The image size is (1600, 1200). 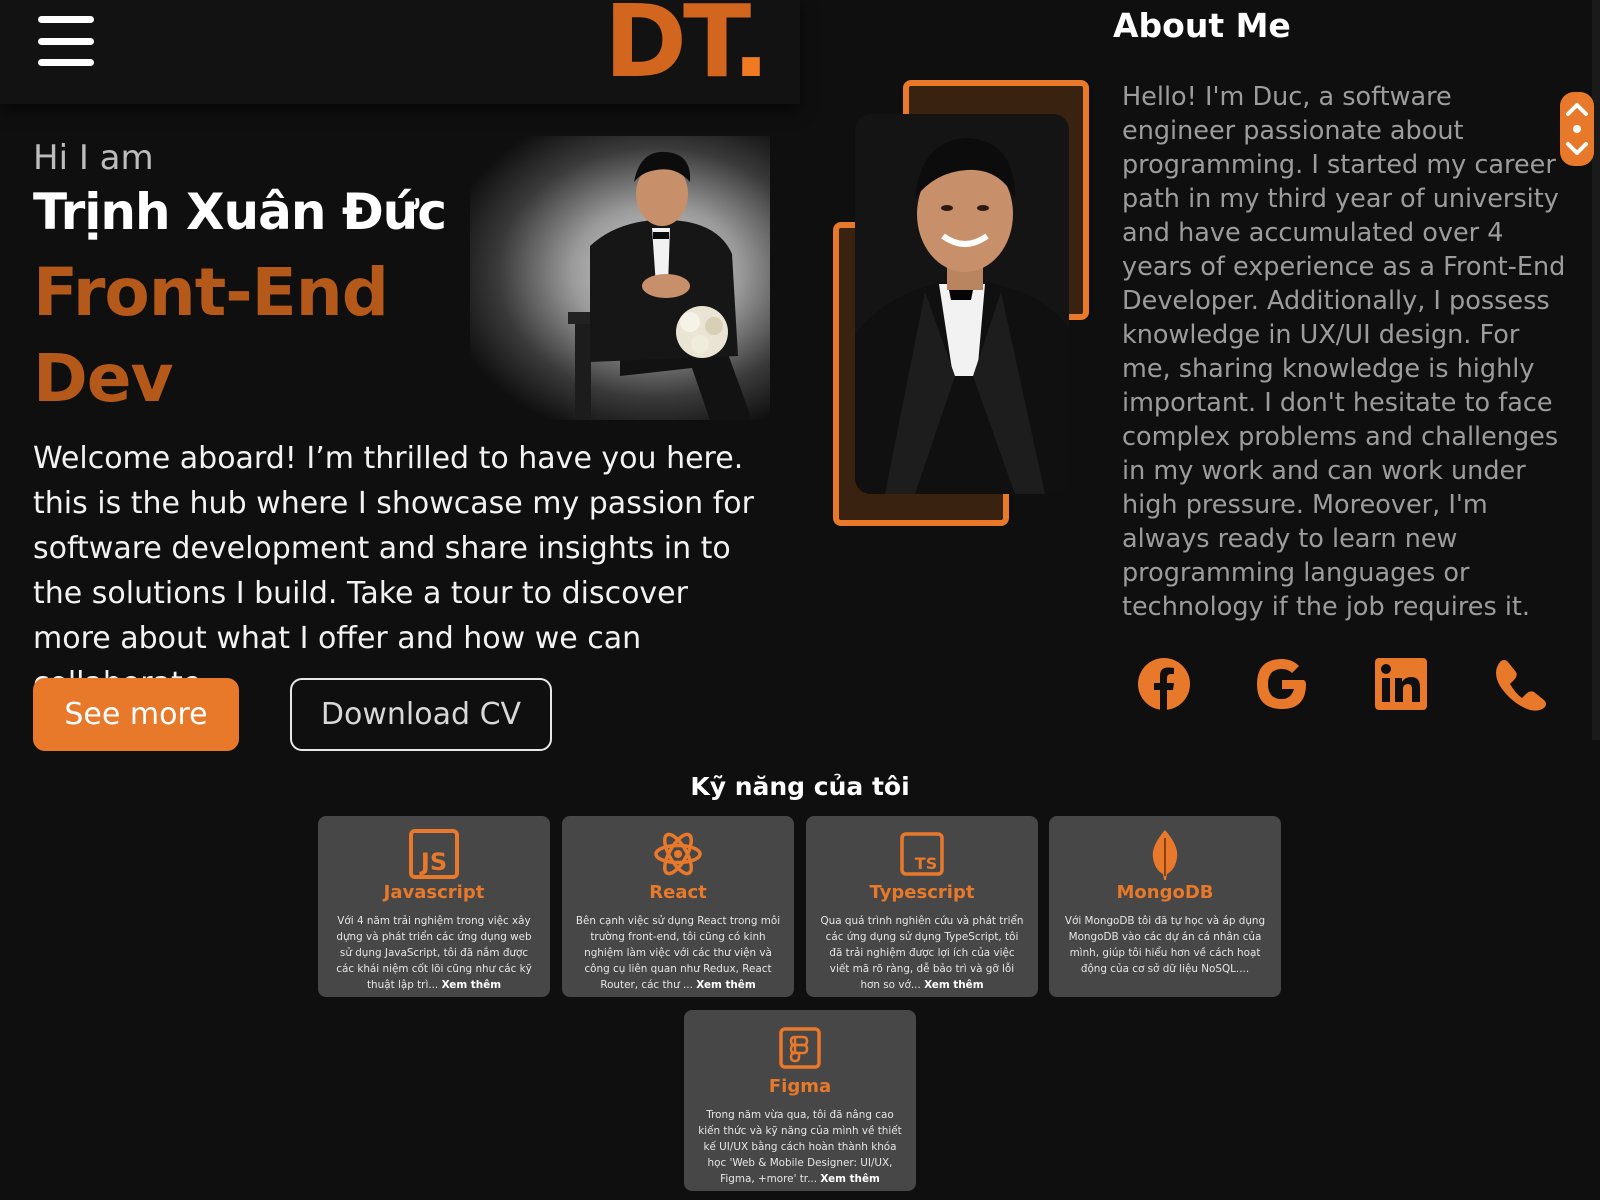 What do you see at coordinates (678, 892) in the screenshot?
I see `skill-title: React` at bounding box center [678, 892].